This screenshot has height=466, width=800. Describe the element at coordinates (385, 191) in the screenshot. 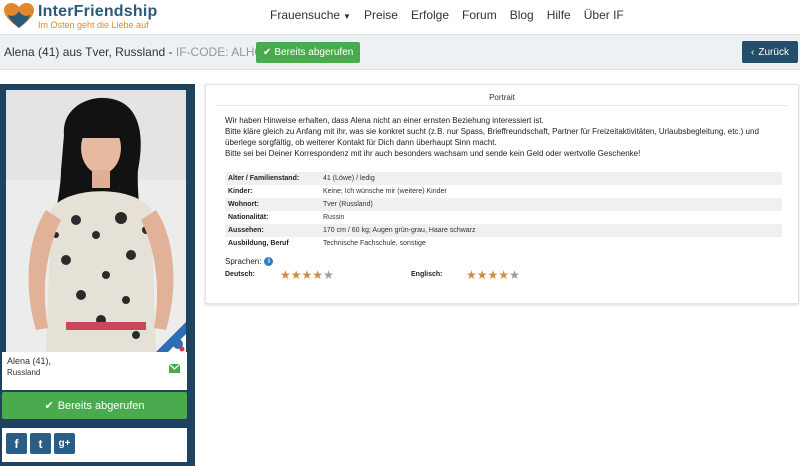

I see `fact-value: Keine; Ich wünsche mir (weitere) Kinder` at that location.